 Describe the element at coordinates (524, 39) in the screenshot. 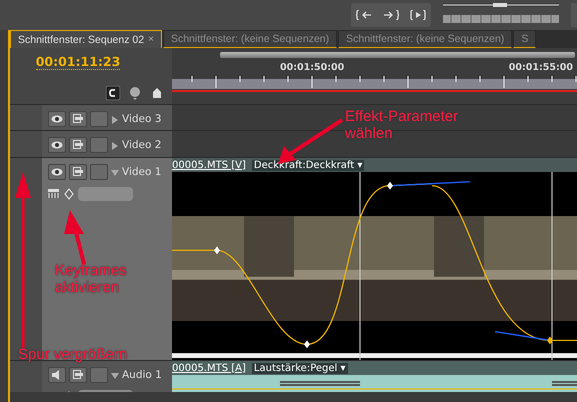

I see `panel-tab: S` at that location.